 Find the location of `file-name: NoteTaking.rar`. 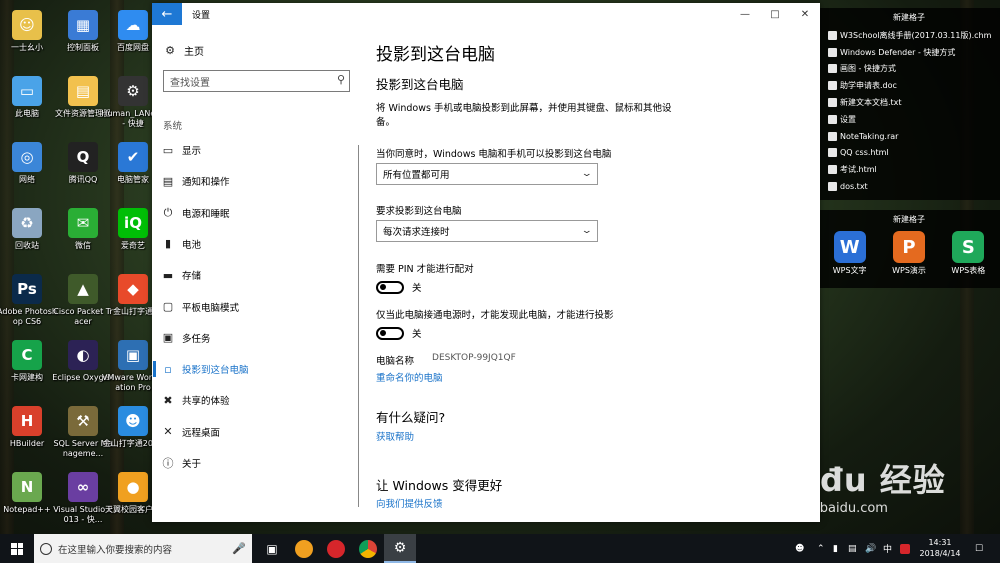

file-name: NoteTaking.rar is located at coordinates (869, 136).